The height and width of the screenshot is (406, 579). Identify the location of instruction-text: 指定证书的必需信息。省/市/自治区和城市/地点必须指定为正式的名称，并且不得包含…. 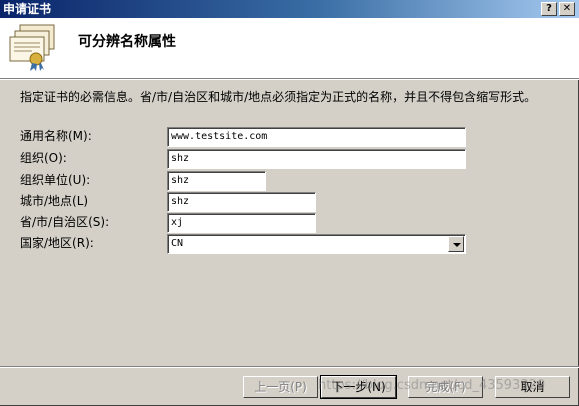
(278, 97).